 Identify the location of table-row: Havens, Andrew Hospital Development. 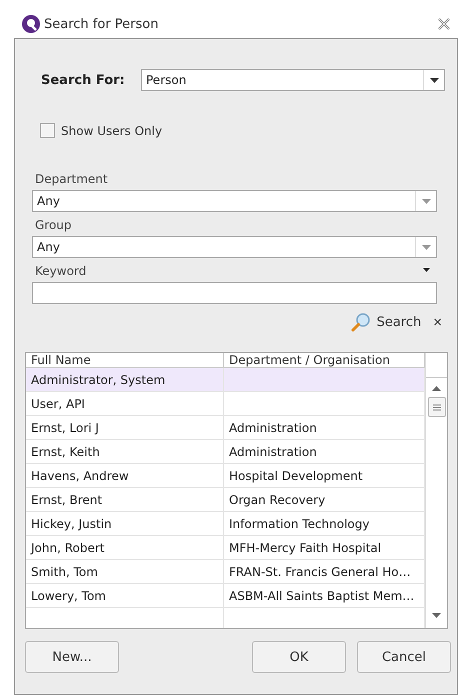
(225, 476).